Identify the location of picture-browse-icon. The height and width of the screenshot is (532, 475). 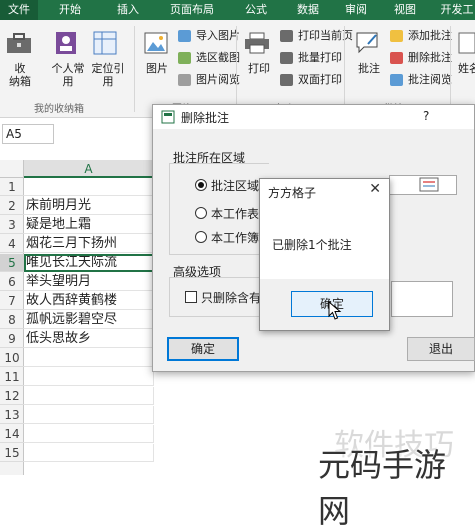
(184, 80).